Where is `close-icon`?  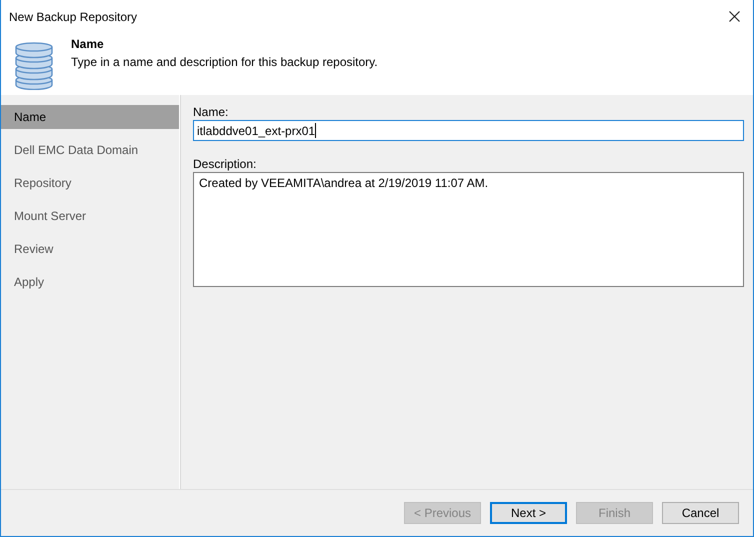 close-icon is located at coordinates (734, 16).